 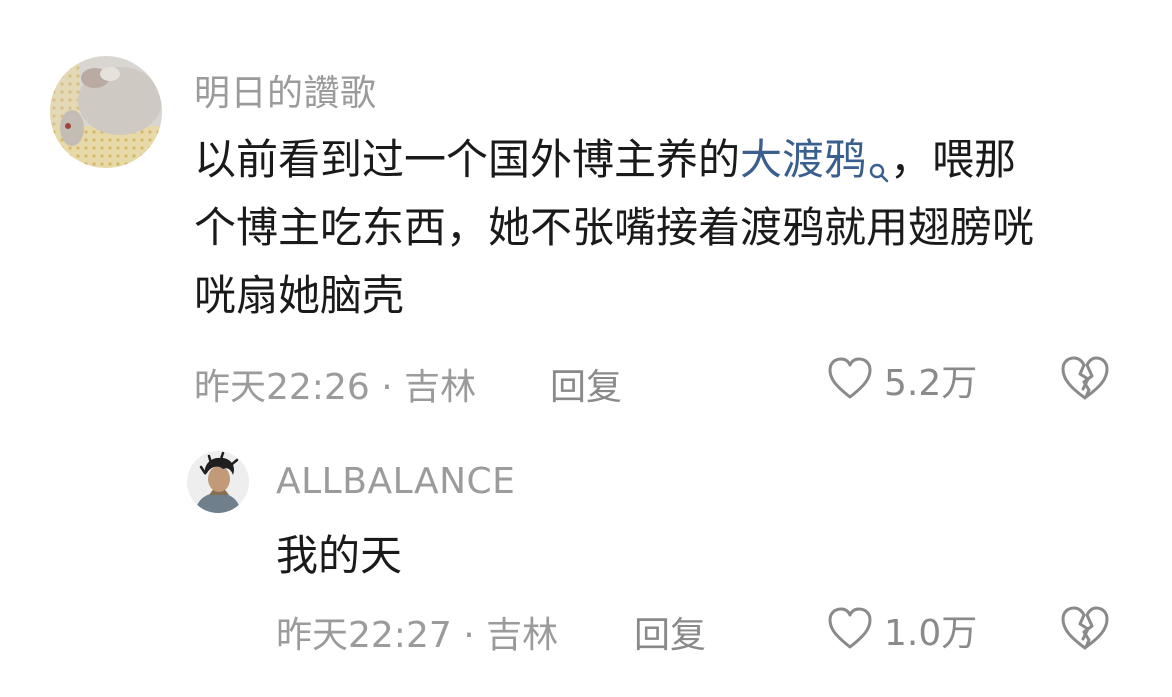 What do you see at coordinates (335, 387) in the screenshot?
I see `comment-timestamp-location: 昨天22:26 · 吉林` at bounding box center [335, 387].